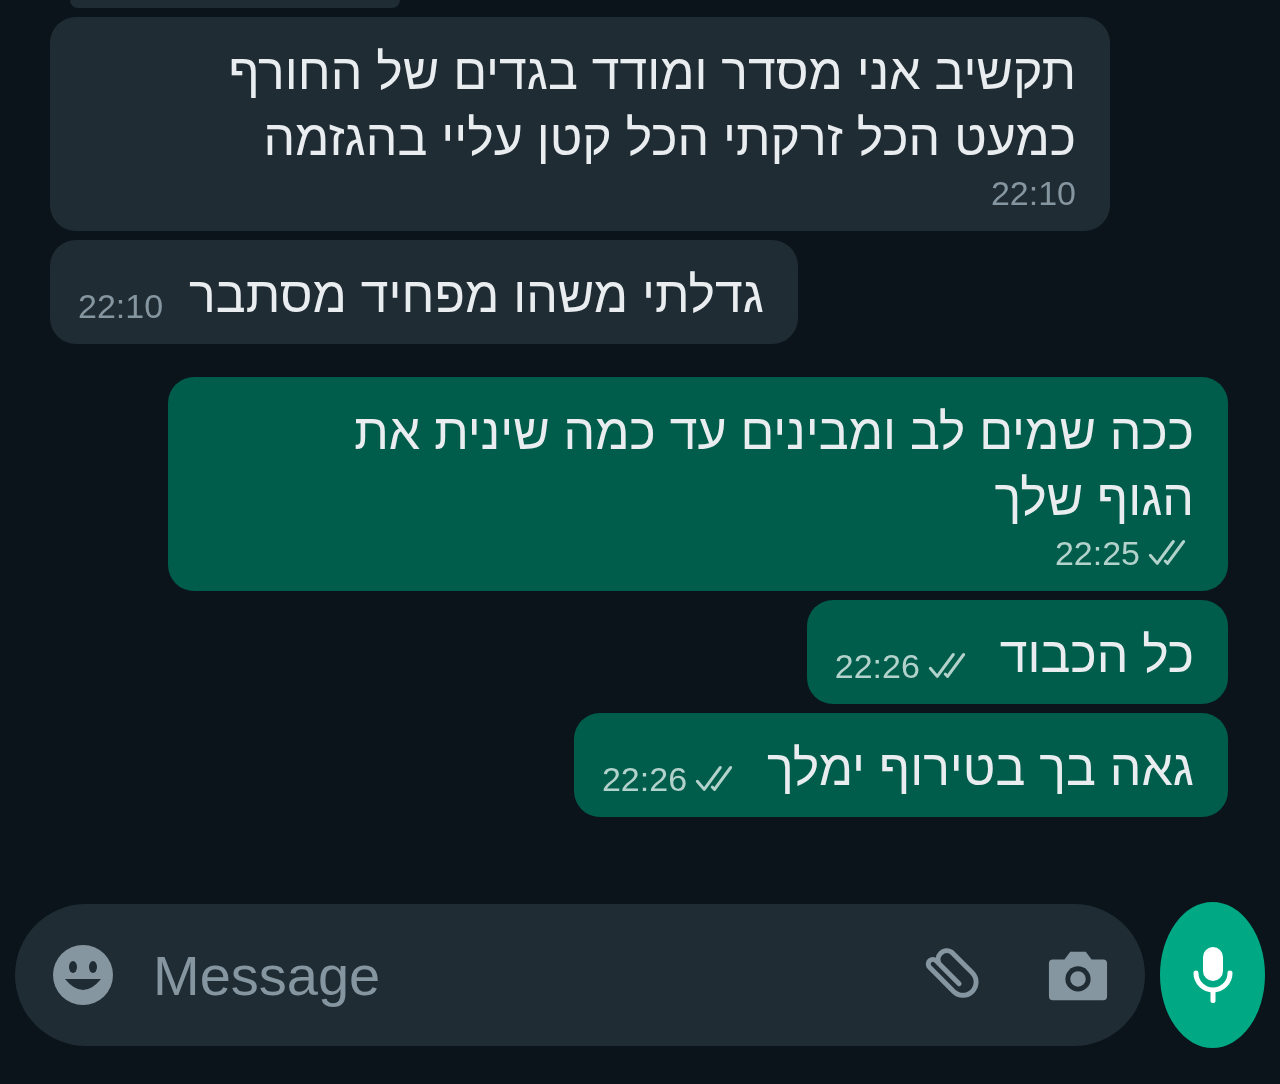 This screenshot has height=1084, width=1280. I want to click on message-time: 22:25, so click(1097, 553).